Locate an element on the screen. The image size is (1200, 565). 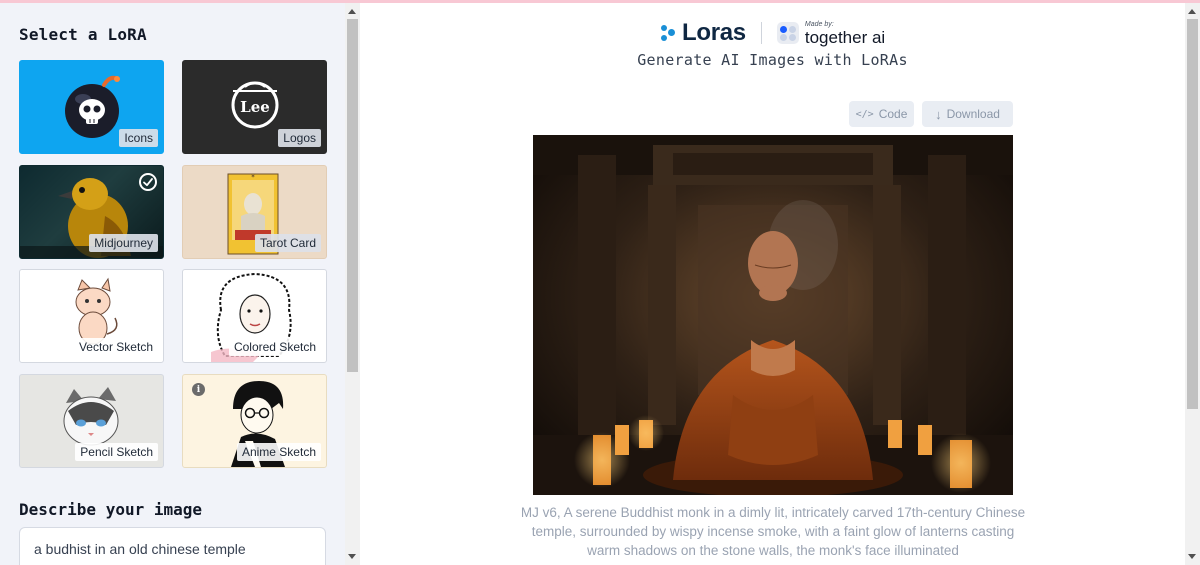
code-icon: </> is located at coordinates (864, 114).